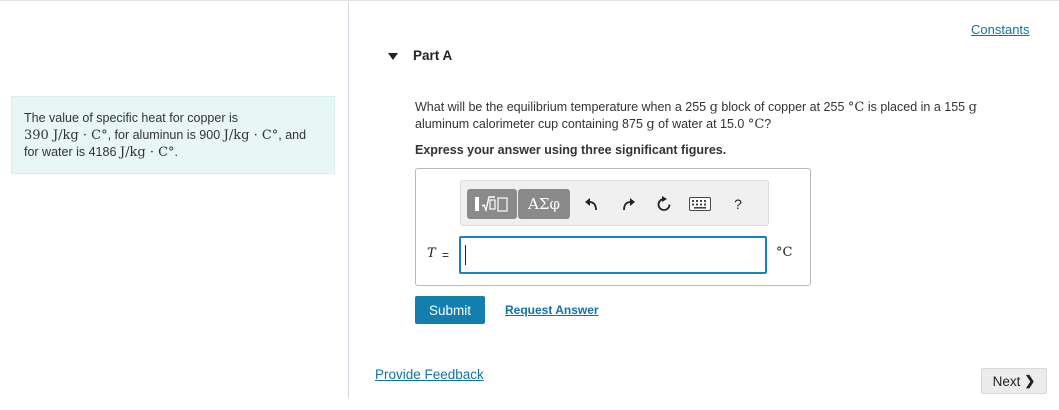 This screenshot has width=1059, height=410. I want to click on part-title: Part A, so click(433, 55).